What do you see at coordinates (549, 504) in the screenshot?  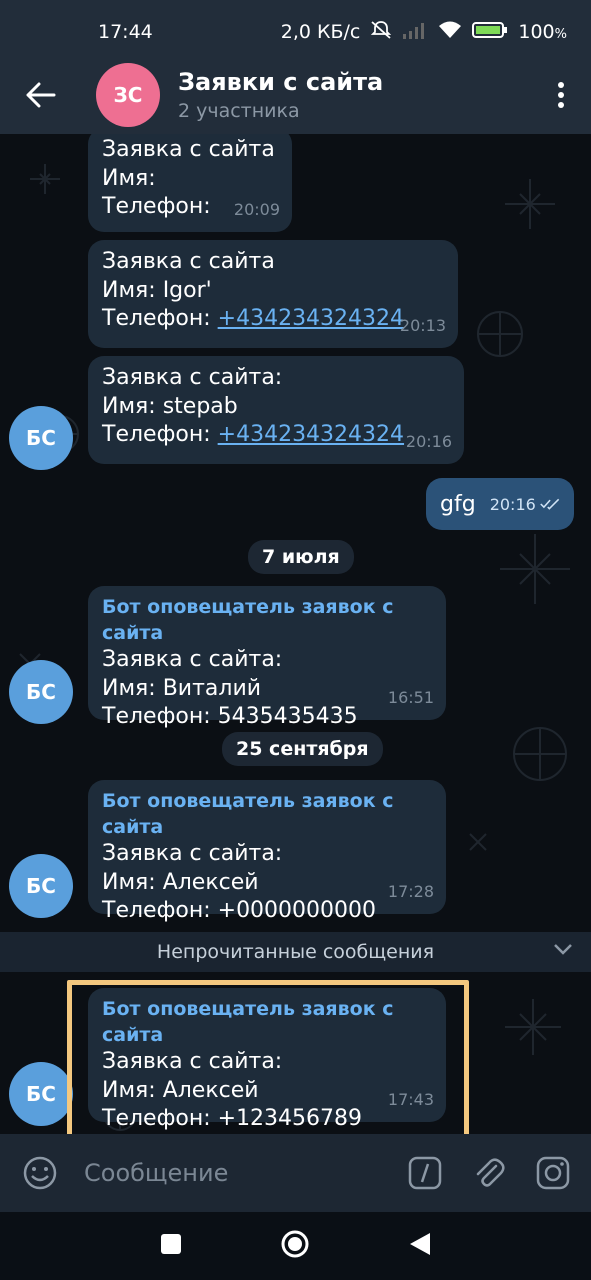 I see `double-check-icon` at bounding box center [549, 504].